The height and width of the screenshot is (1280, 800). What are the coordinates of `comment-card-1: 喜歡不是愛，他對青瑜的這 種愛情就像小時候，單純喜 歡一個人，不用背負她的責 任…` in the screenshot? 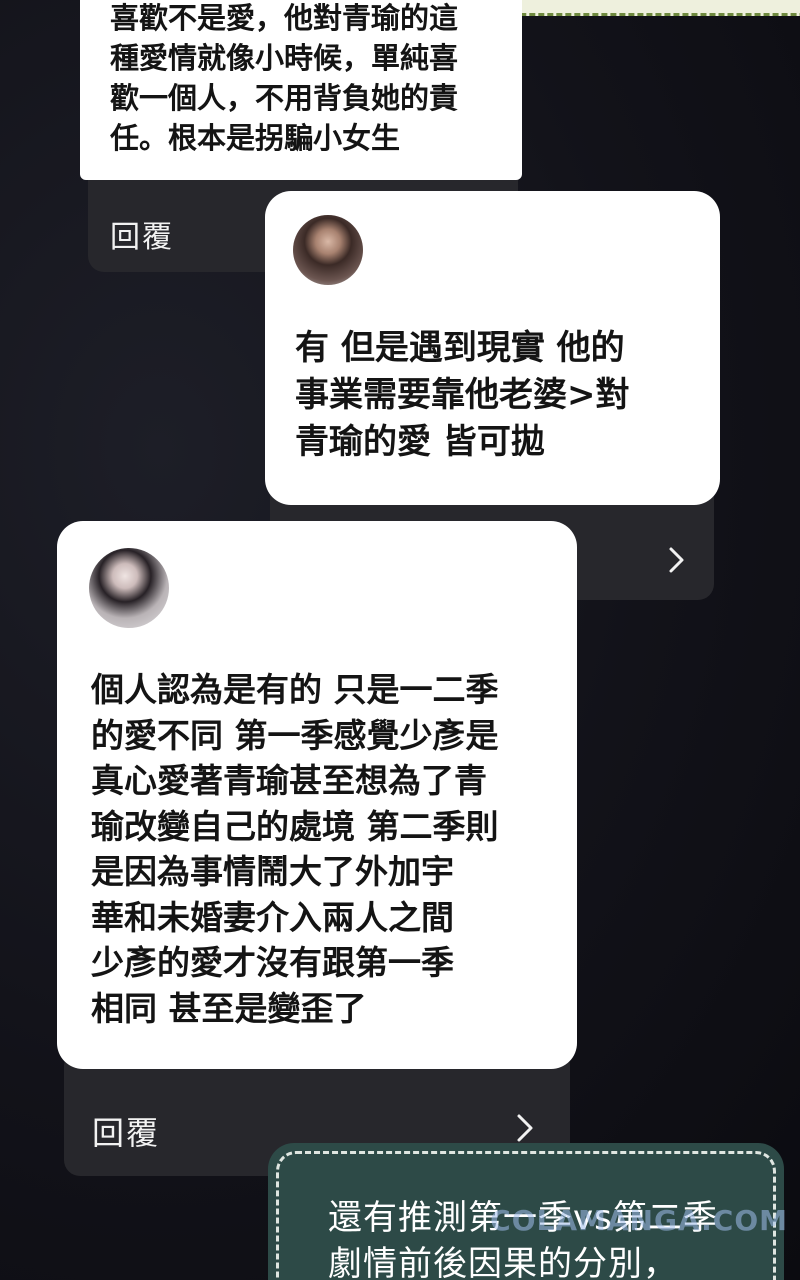 It's located at (301, 90).